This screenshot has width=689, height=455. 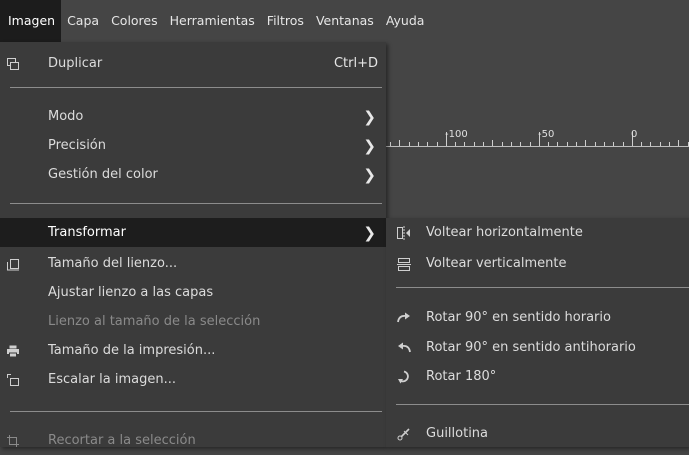 I want to click on ruler-label: -100, so click(x=456, y=134).